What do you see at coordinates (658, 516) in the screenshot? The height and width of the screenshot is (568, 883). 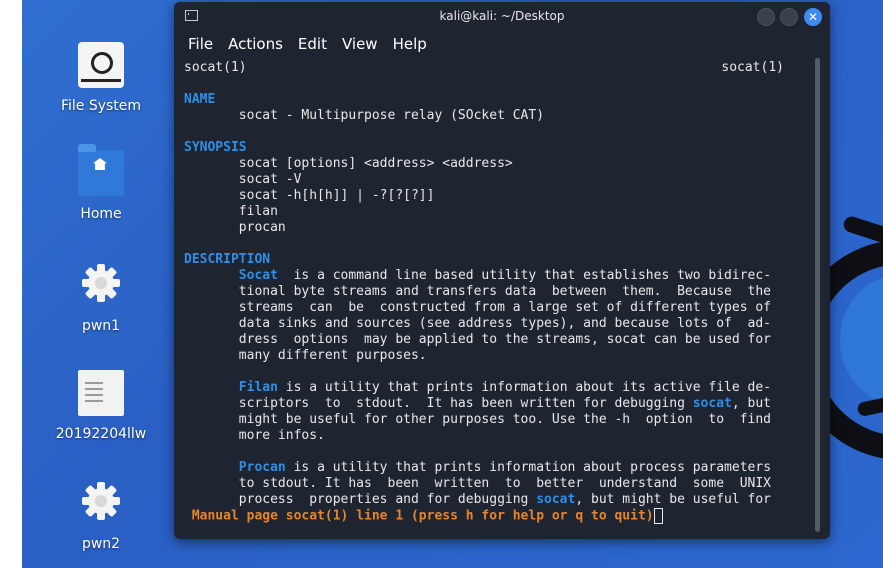 I see `text-cursor` at bounding box center [658, 516].